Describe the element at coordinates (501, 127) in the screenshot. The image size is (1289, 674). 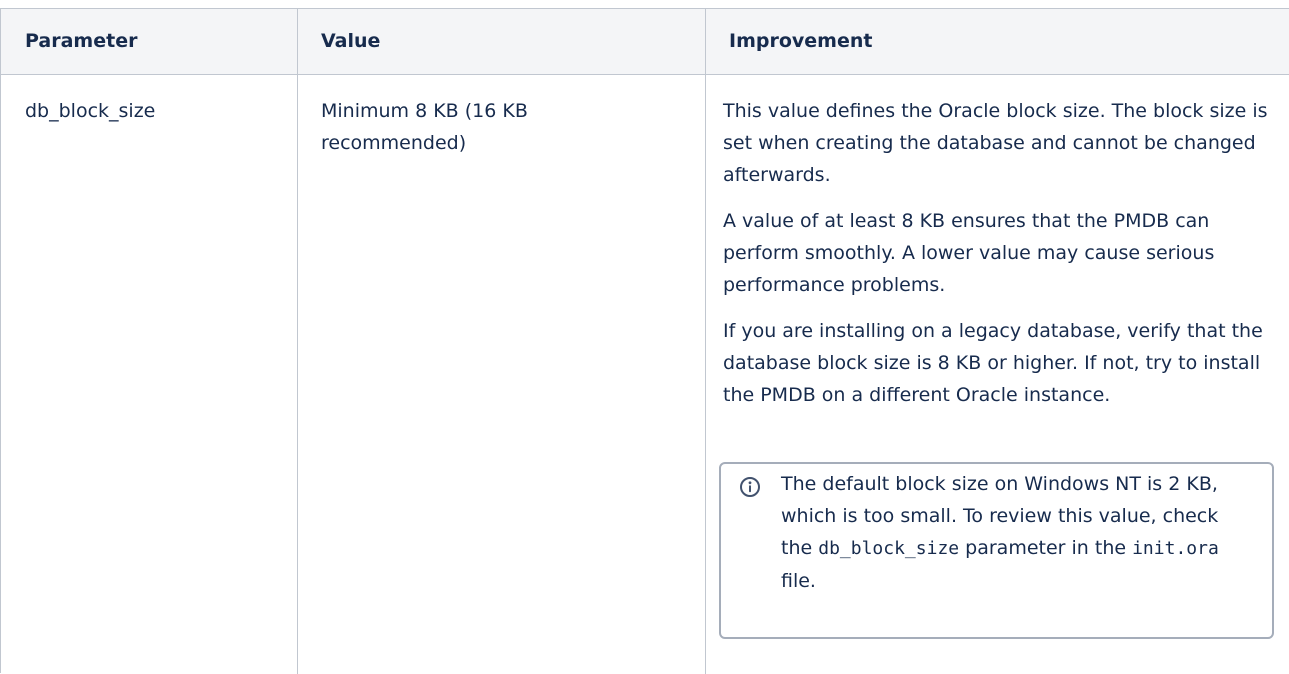
I see `cell-value: Minimum 8 KB (16 KB recommended)` at that location.